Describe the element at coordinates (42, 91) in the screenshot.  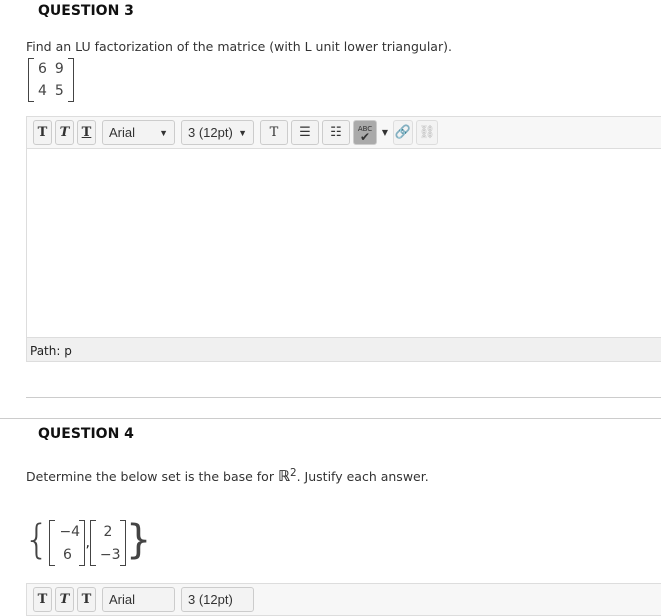
I see `cell: 4` at that location.